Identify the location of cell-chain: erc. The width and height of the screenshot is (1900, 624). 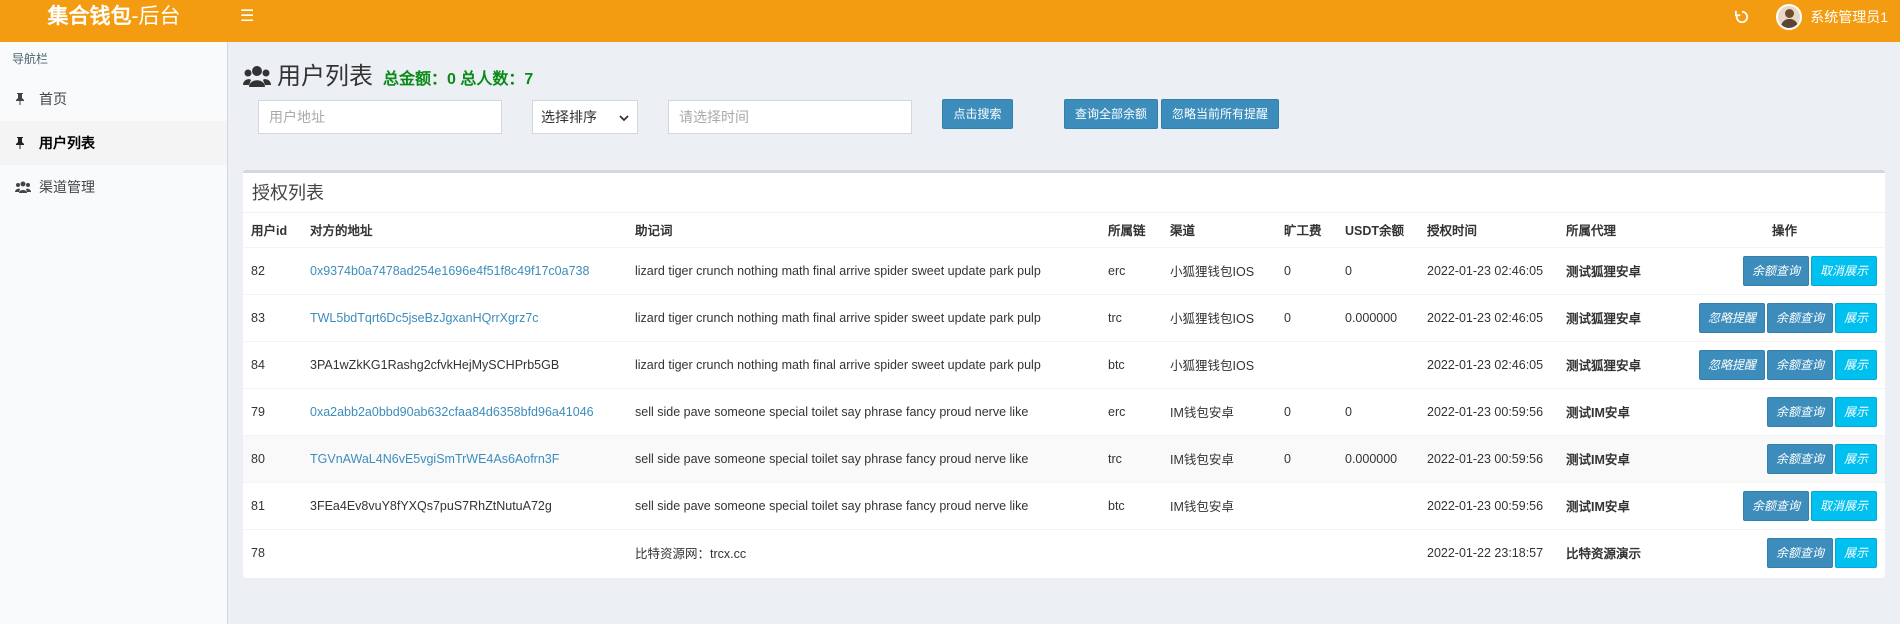
(1131, 411).